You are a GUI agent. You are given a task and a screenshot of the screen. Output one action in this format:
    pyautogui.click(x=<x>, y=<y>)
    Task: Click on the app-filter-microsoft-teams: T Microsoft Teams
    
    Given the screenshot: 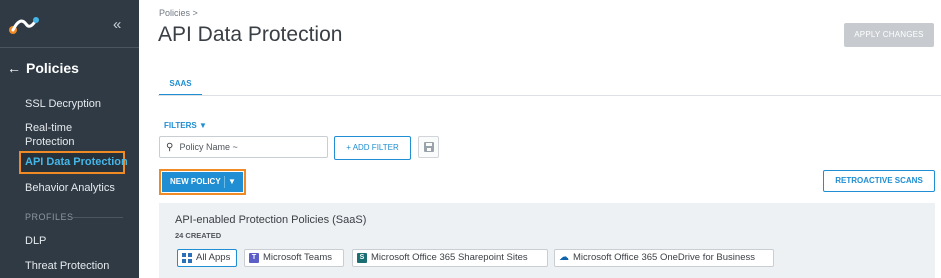 What is the action you would take?
    pyautogui.click(x=294, y=258)
    